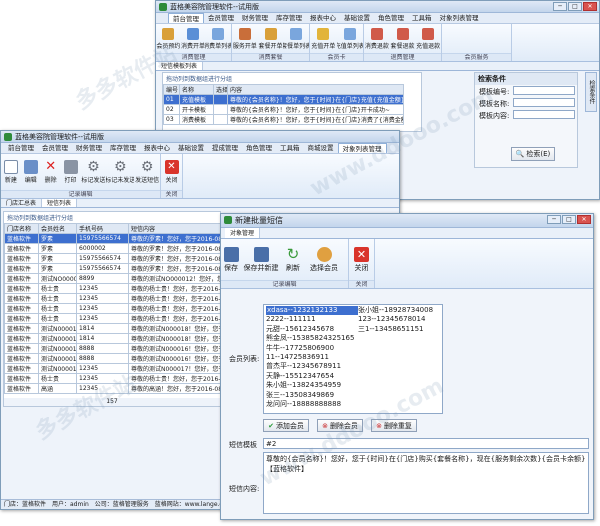 The image size is (600, 526). Describe the element at coordinates (147, 172) in the screenshot. I see `send-sms-button: ⚙ 发送短信` at that location.